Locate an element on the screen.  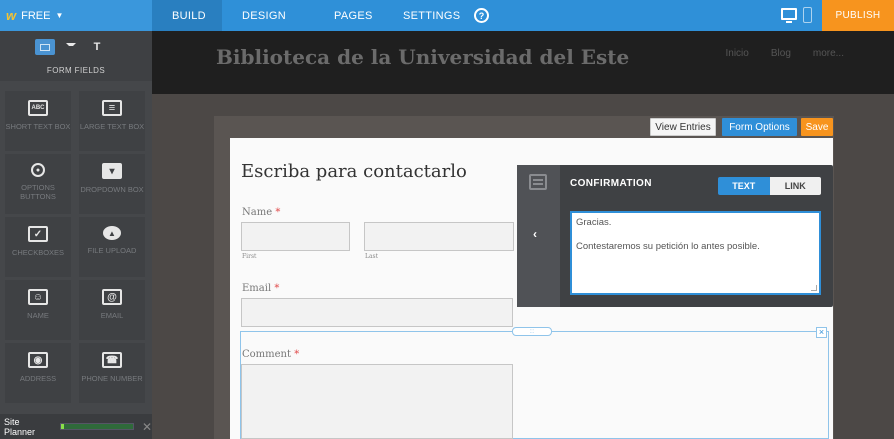
phone-icon: ☎ is located at coordinates (112, 360).